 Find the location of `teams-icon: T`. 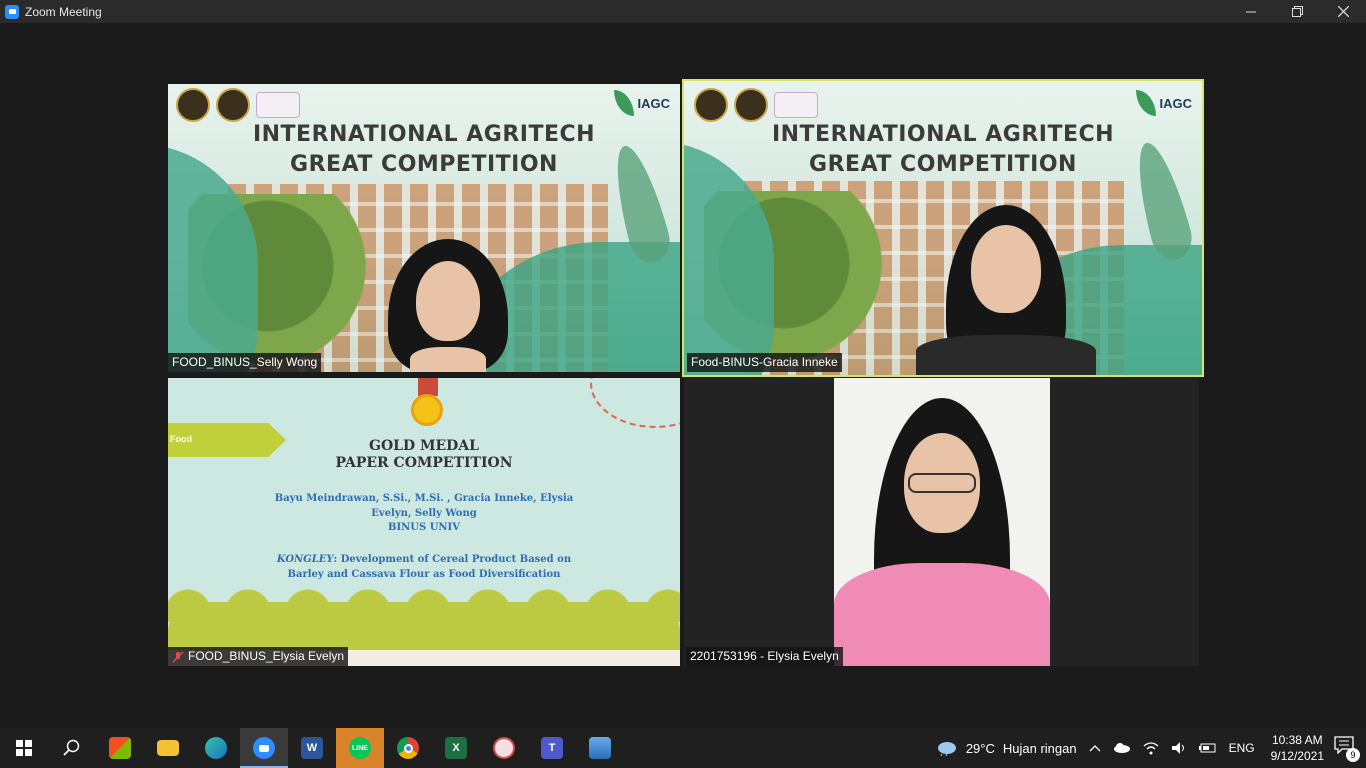

teams-icon: T is located at coordinates (552, 748).